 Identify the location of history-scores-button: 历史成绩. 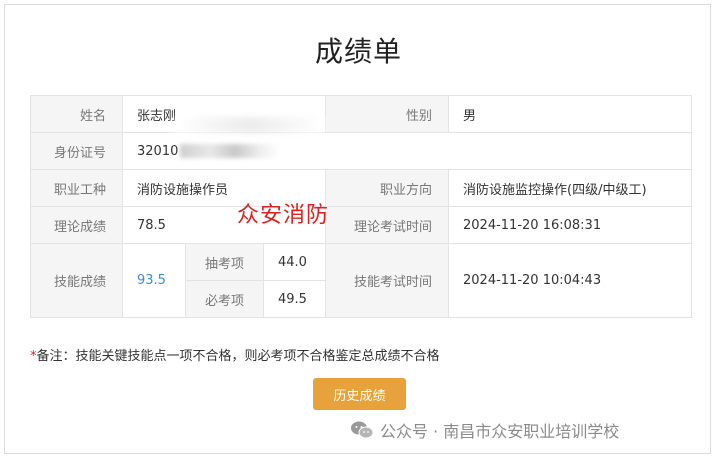
(359, 394).